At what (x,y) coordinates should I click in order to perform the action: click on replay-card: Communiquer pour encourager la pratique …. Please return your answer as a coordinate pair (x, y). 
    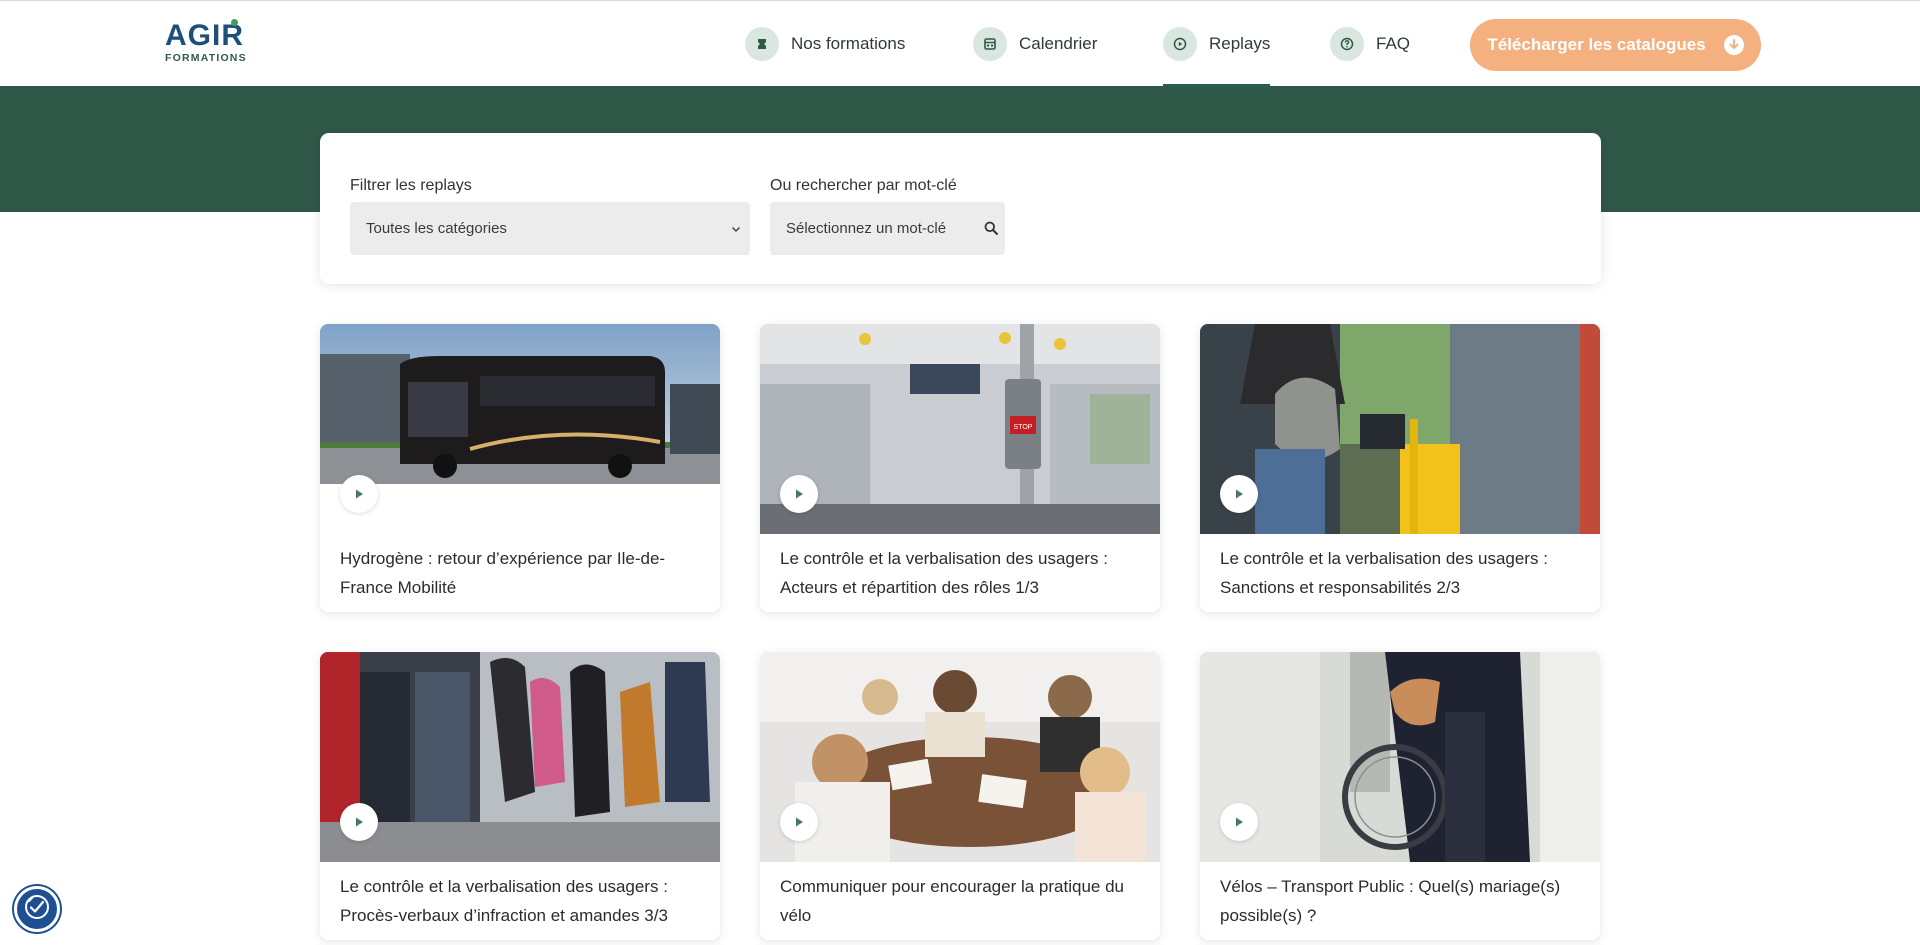
    Looking at the image, I should click on (960, 796).